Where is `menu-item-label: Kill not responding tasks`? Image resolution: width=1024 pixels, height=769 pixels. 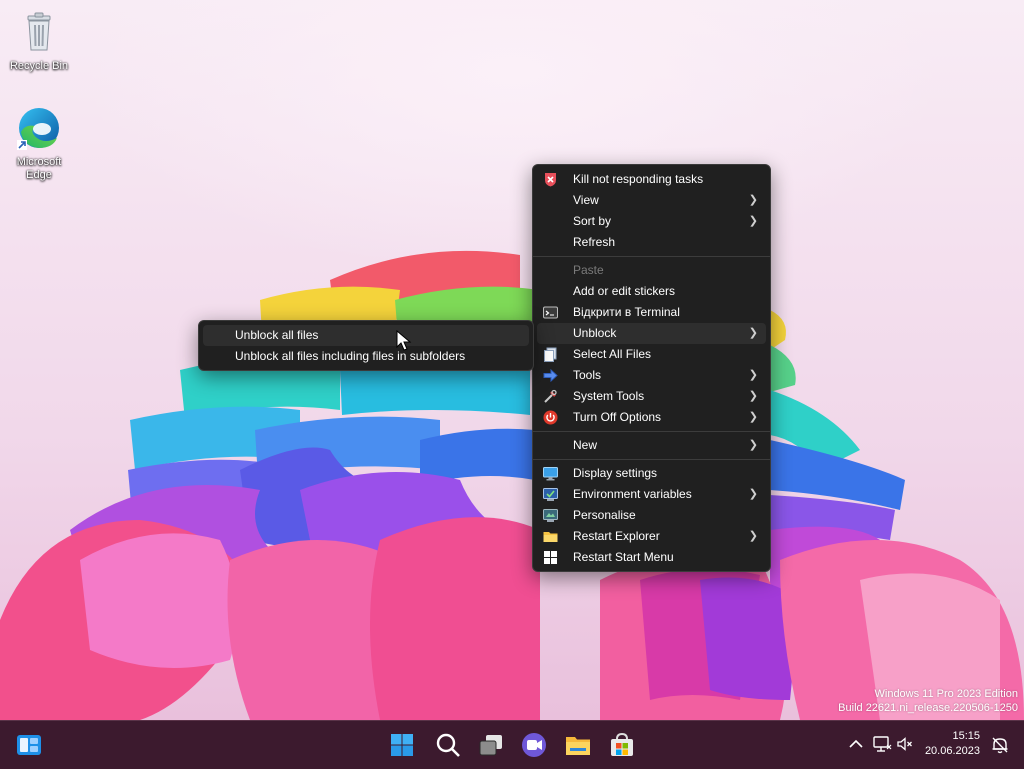 menu-item-label: Kill not responding tasks is located at coordinates (638, 179).